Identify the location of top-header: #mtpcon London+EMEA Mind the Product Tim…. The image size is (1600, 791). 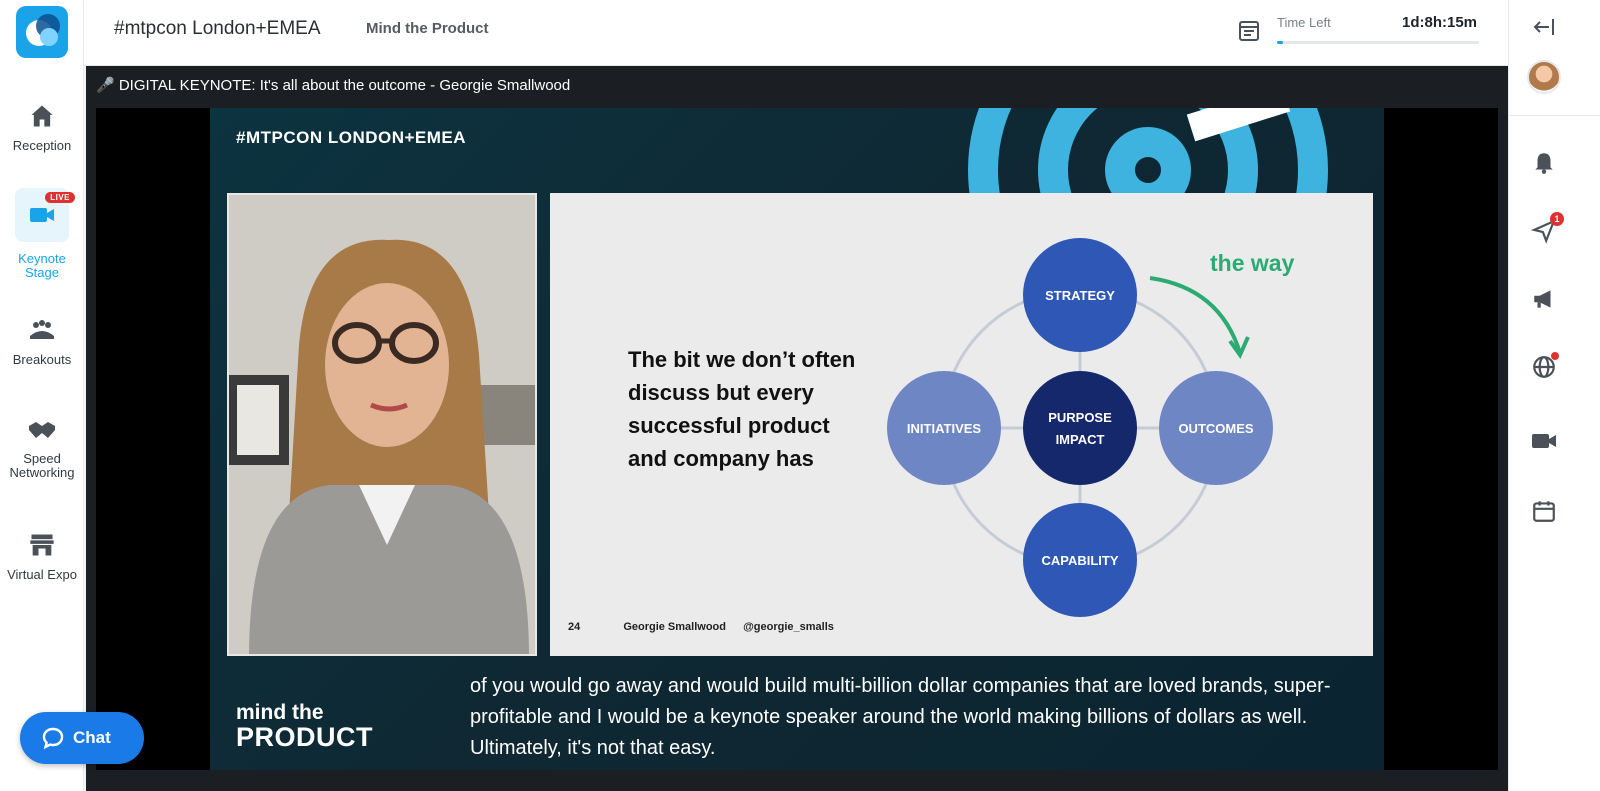
(796, 33).